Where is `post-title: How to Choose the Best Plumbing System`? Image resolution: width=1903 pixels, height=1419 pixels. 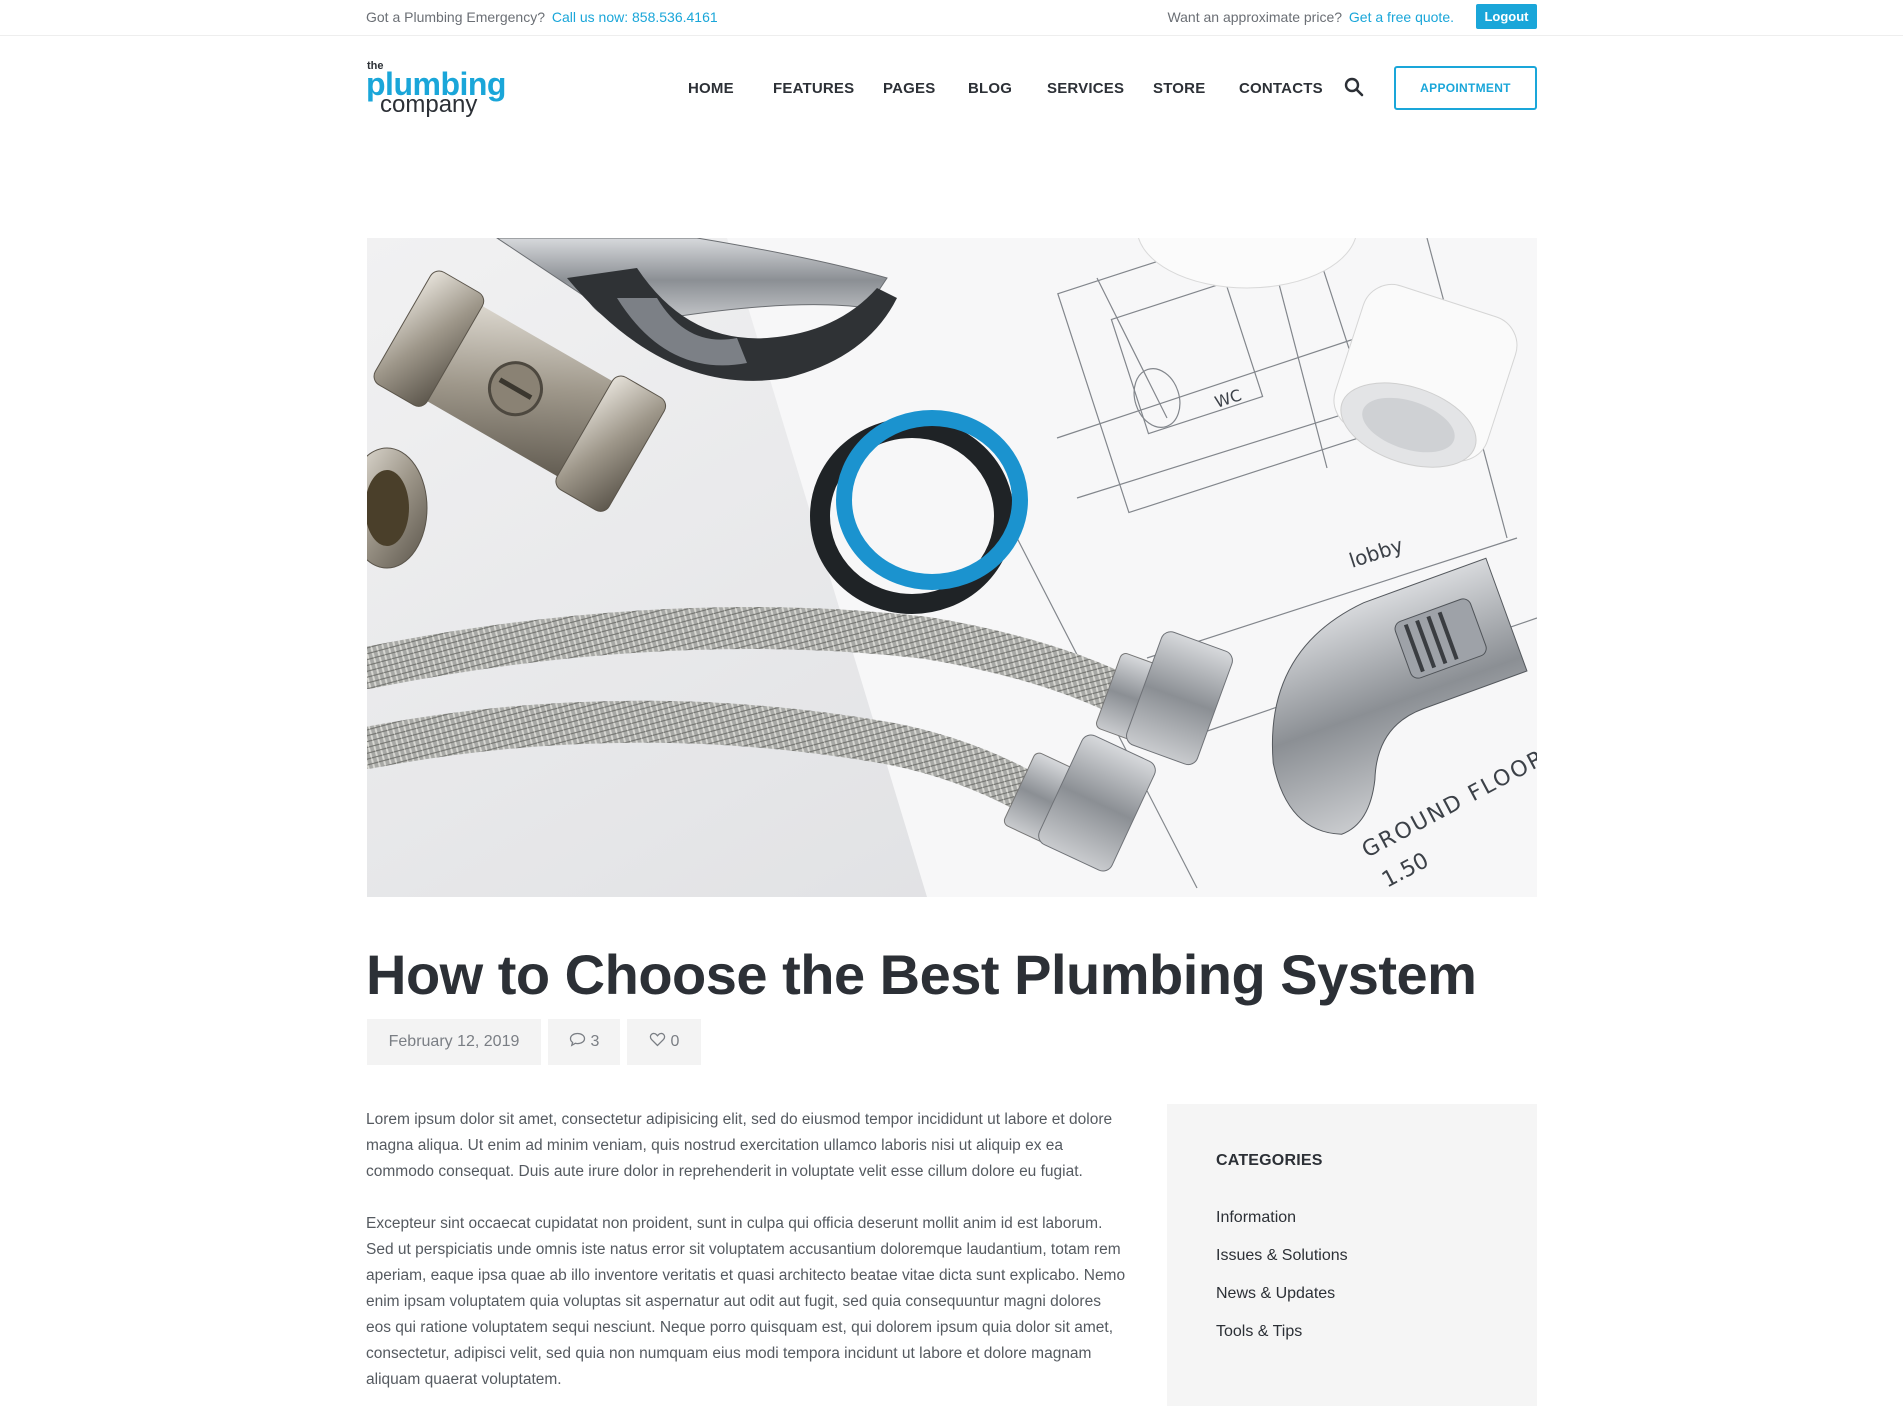 post-title: How to Choose the Best Plumbing System is located at coordinates (921, 974).